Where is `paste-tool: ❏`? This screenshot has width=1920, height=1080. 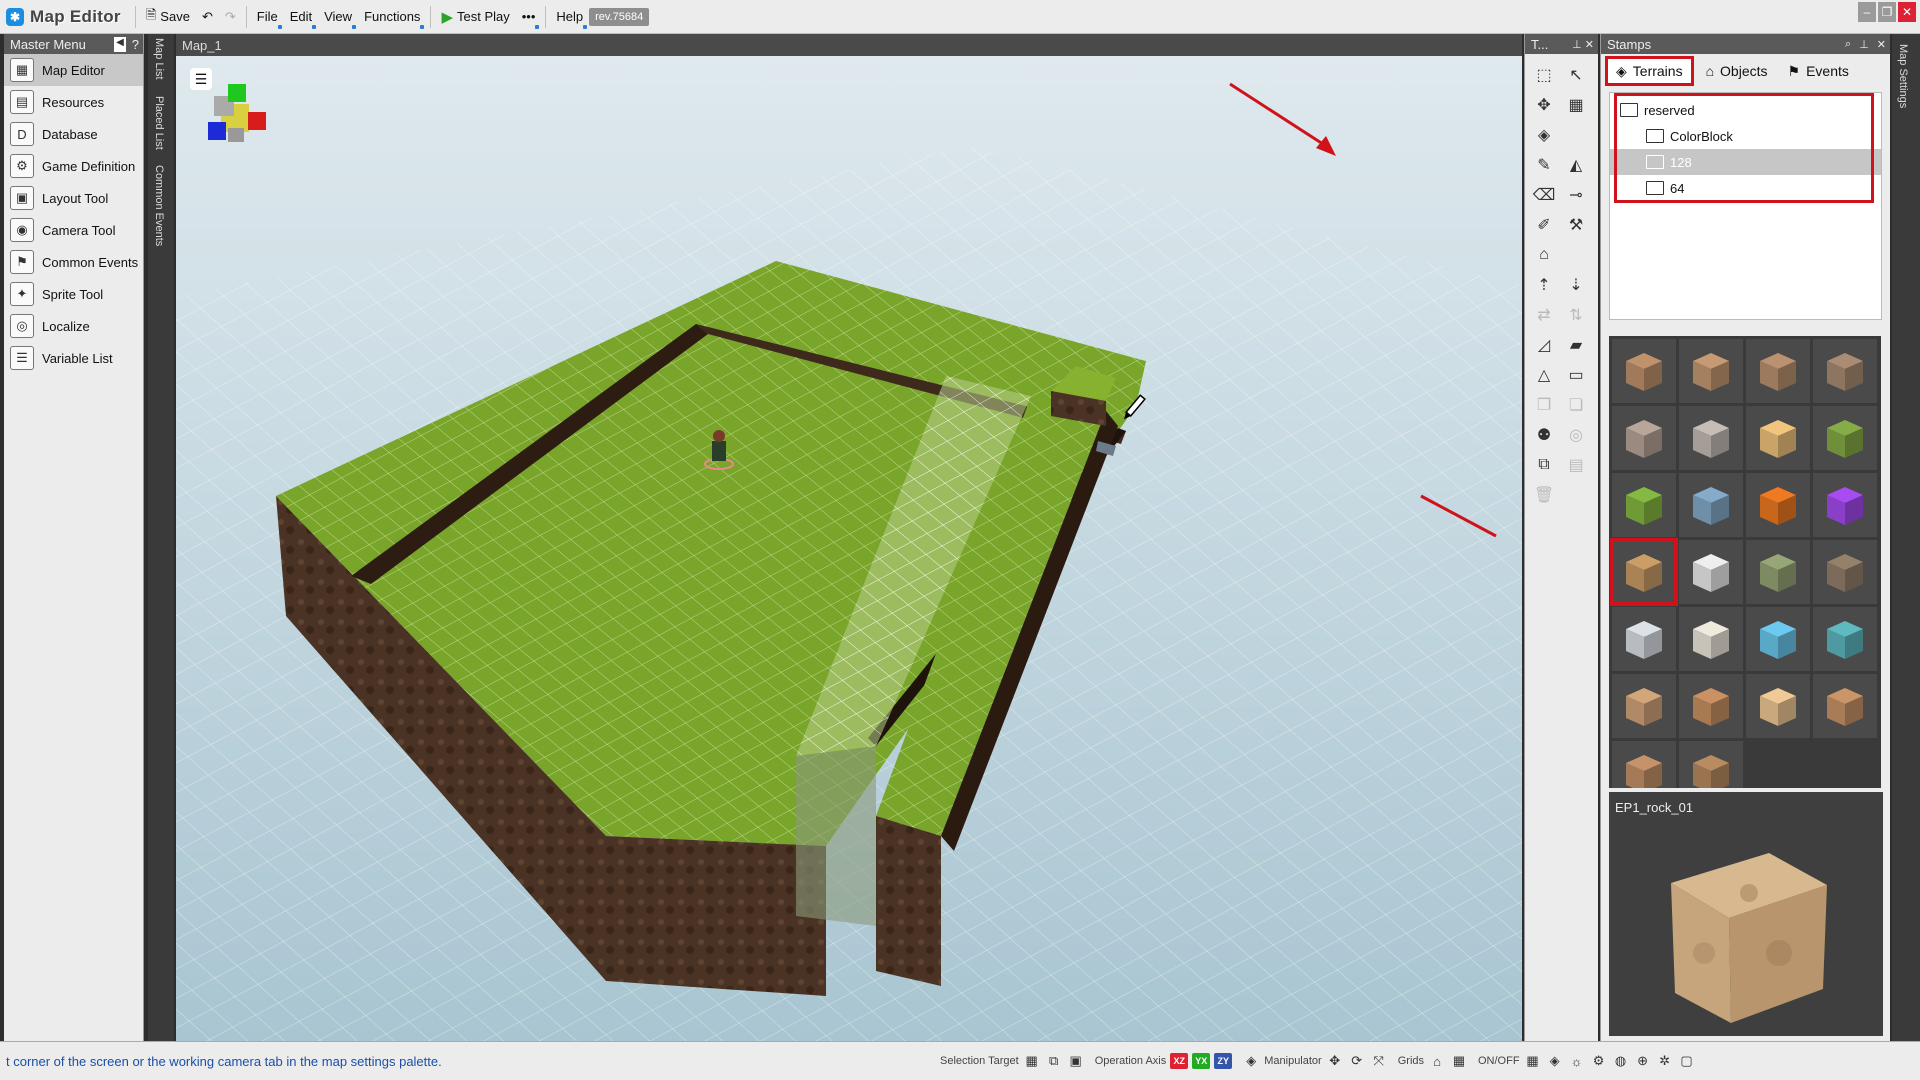
paste-tool: ❏ is located at coordinates (1576, 405).